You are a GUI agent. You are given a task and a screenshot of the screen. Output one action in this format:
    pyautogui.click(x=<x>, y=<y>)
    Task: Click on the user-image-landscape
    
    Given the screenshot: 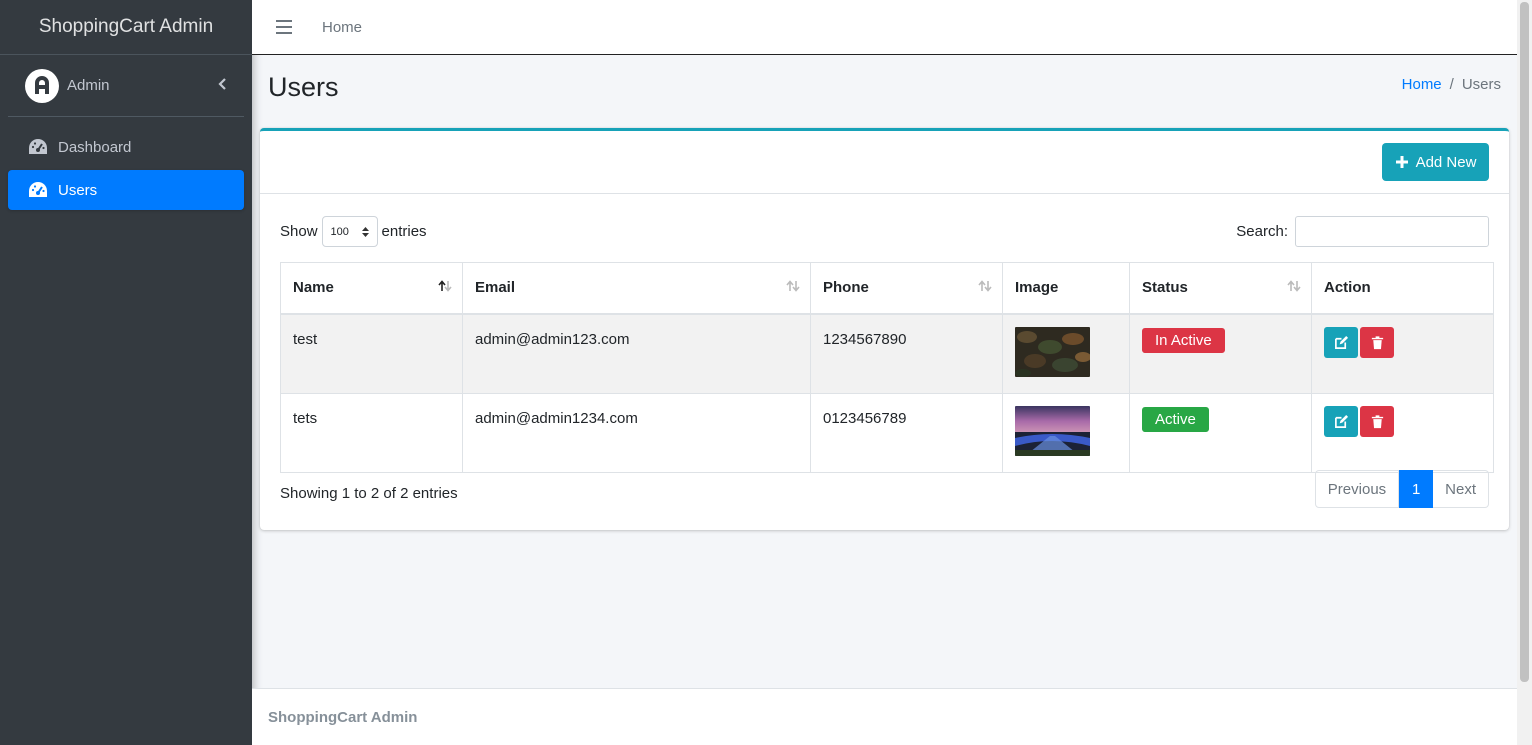 What is the action you would take?
    pyautogui.click(x=1052, y=430)
    